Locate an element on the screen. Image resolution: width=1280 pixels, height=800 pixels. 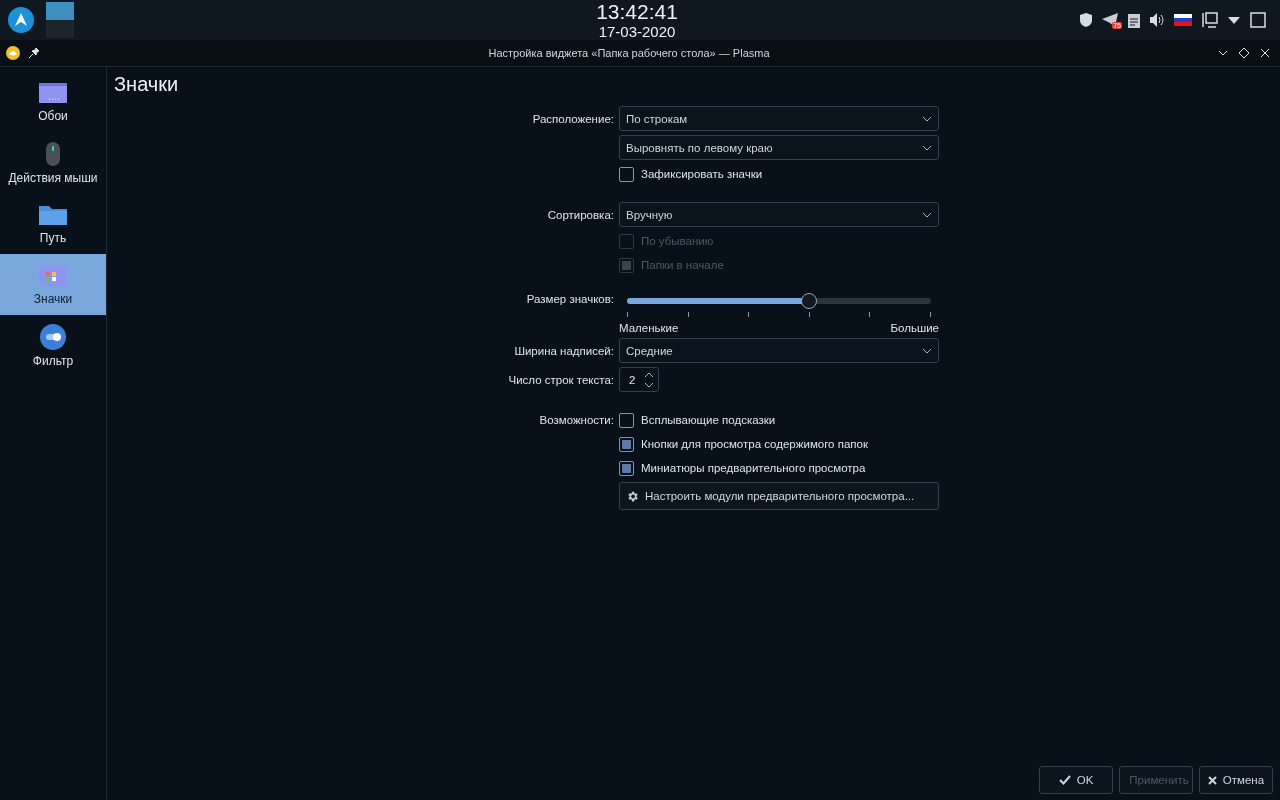
field-label: Размер значков: is located at coordinates (569, 299).